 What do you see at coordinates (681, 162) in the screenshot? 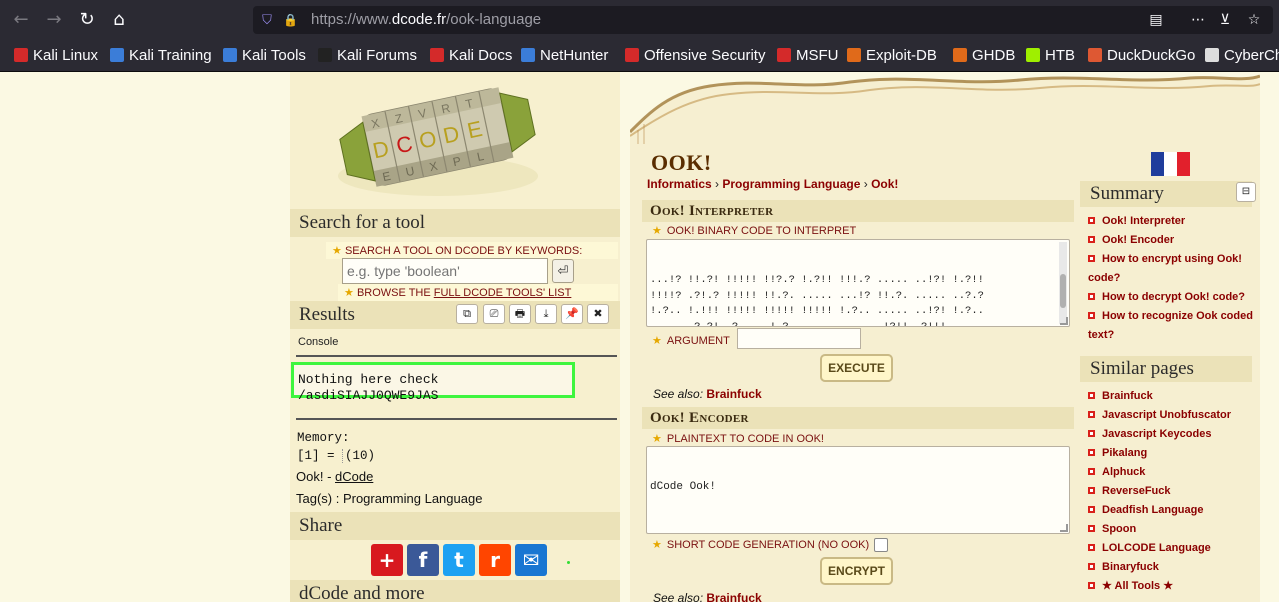
I see `page-title: OOK!` at bounding box center [681, 162].